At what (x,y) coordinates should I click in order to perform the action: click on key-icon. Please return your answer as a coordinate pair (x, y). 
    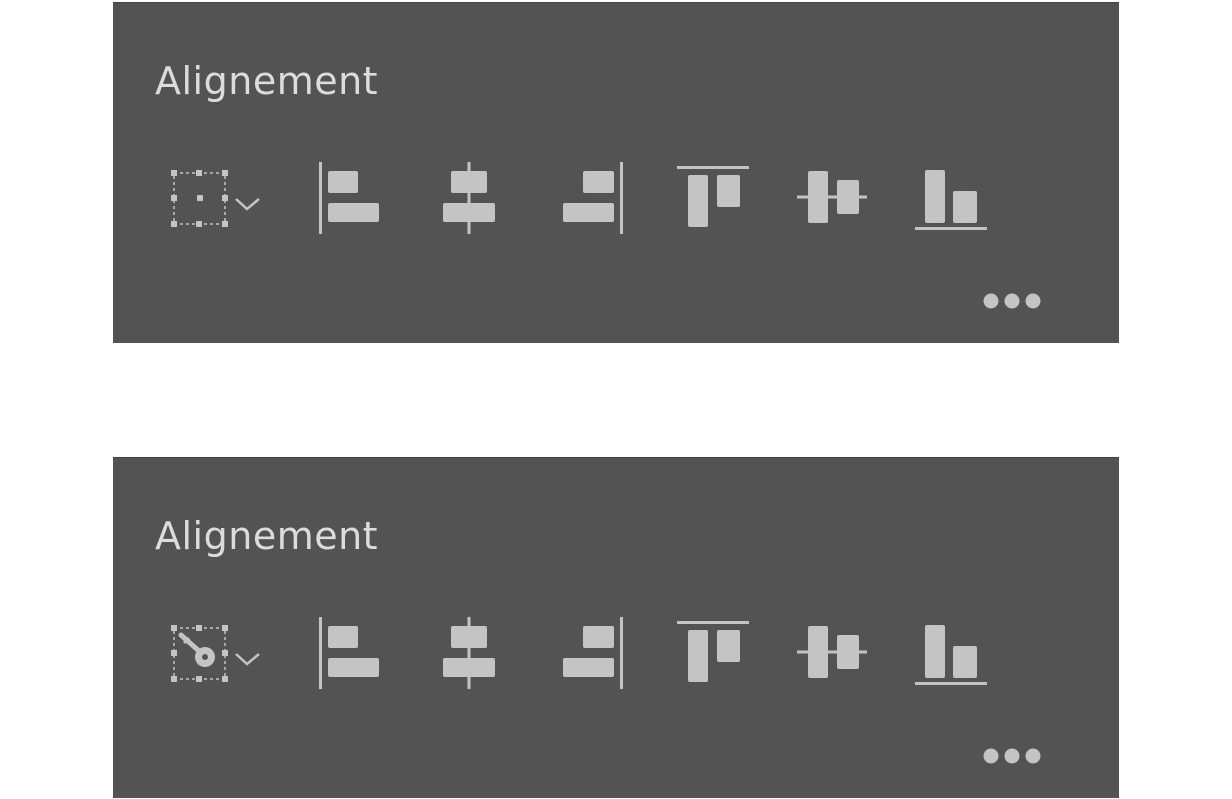
    Looking at the image, I should click on (196, 649).